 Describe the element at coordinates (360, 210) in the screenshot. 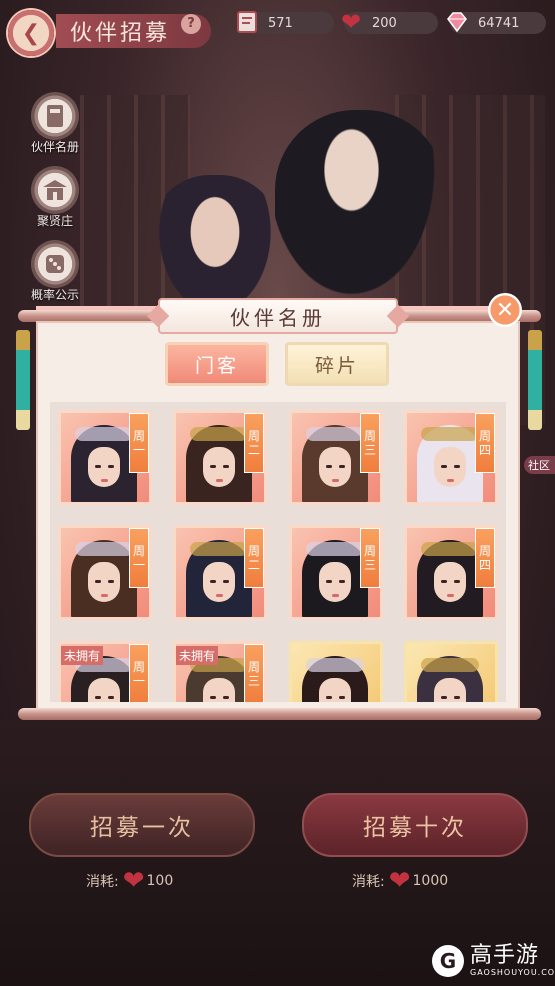

I see `character-male` at that location.